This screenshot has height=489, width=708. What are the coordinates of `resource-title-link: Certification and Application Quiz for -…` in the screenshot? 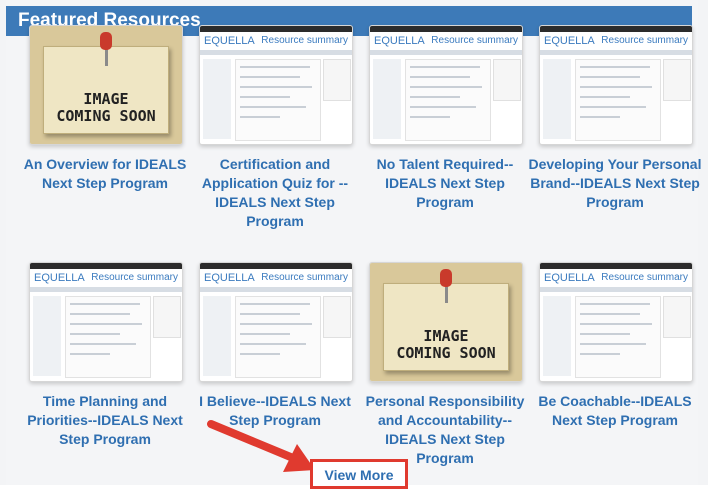 It's located at (275, 193).